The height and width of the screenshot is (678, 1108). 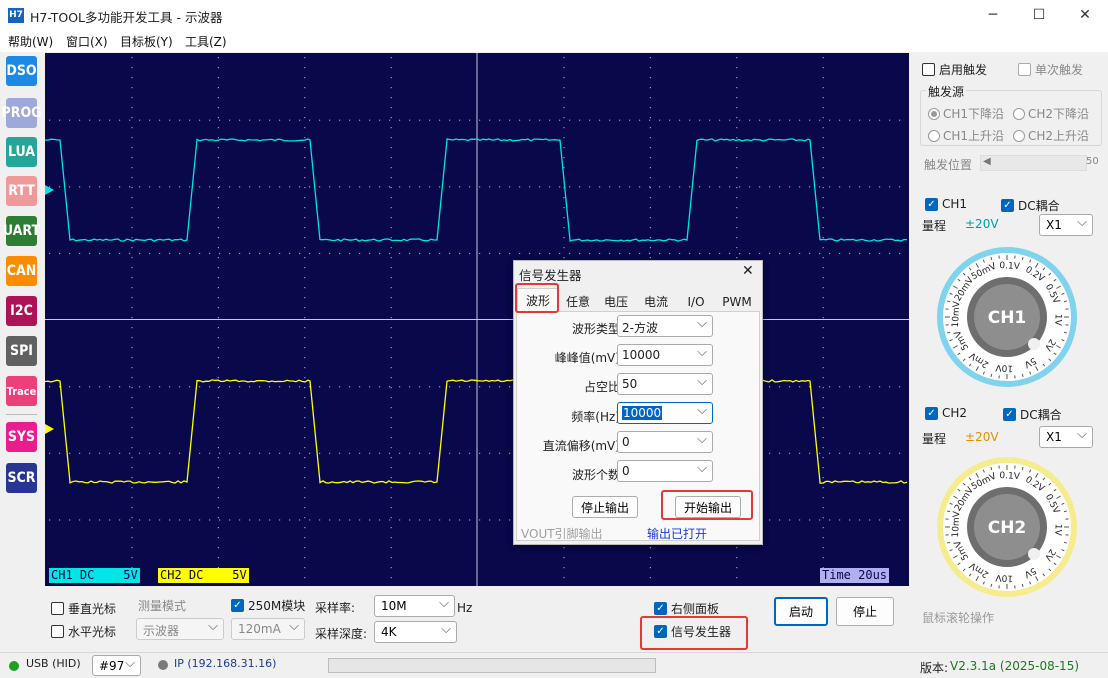 What do you see at coordinates (737, 301) in the screenshot?
I see `tab-pwm: PWM` at bounding box center [737, 301].